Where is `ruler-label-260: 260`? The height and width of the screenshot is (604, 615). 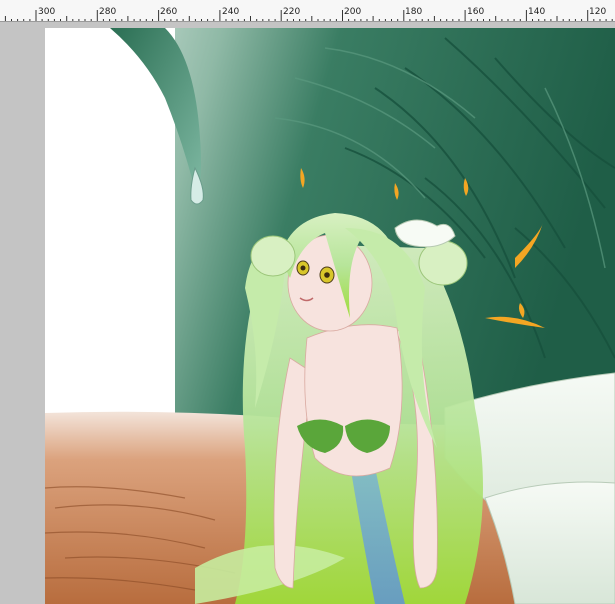
ruler-label-260: 260 is located at coordinates (169, 12).